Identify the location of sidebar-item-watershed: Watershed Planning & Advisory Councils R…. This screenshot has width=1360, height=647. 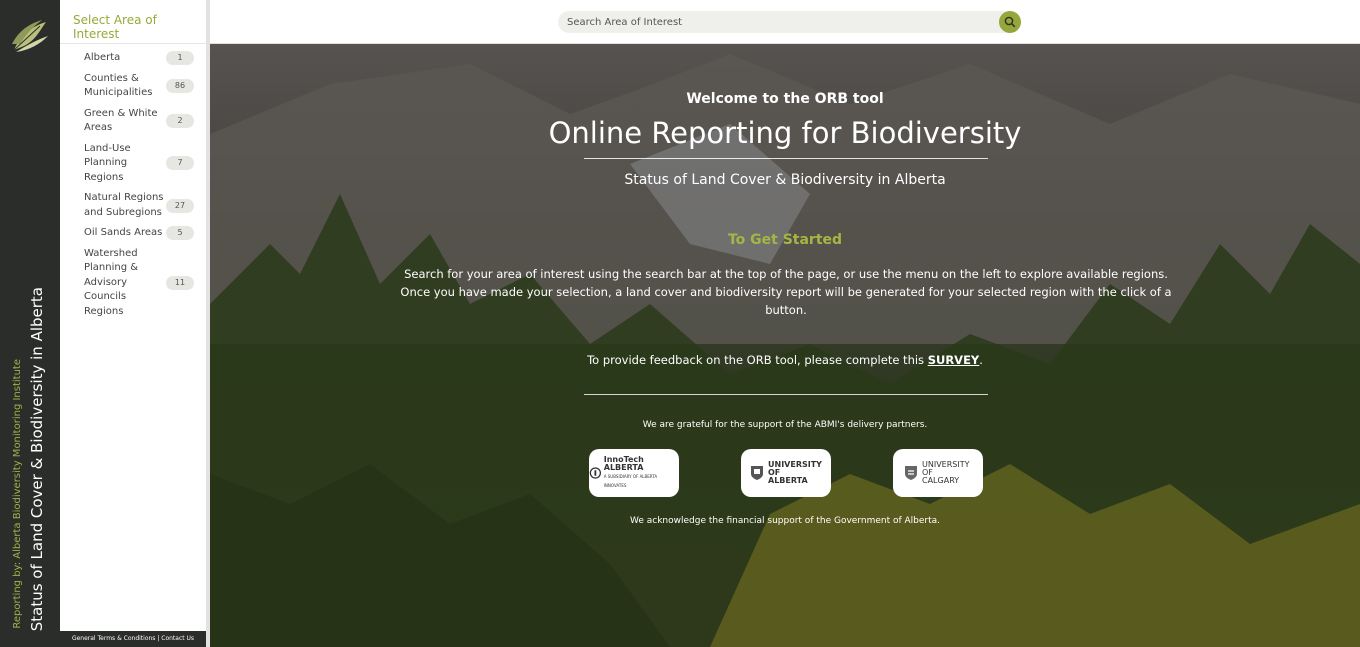
(133, 283).